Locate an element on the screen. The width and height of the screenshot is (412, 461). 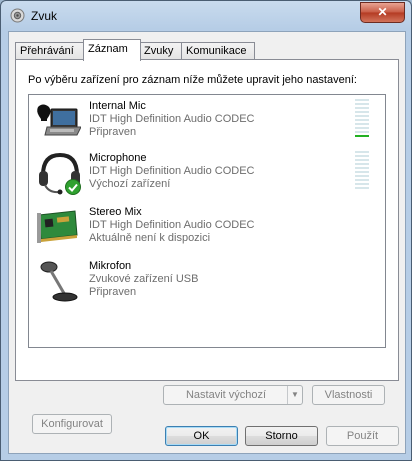
check-icon is located at coordinates (73, 187).